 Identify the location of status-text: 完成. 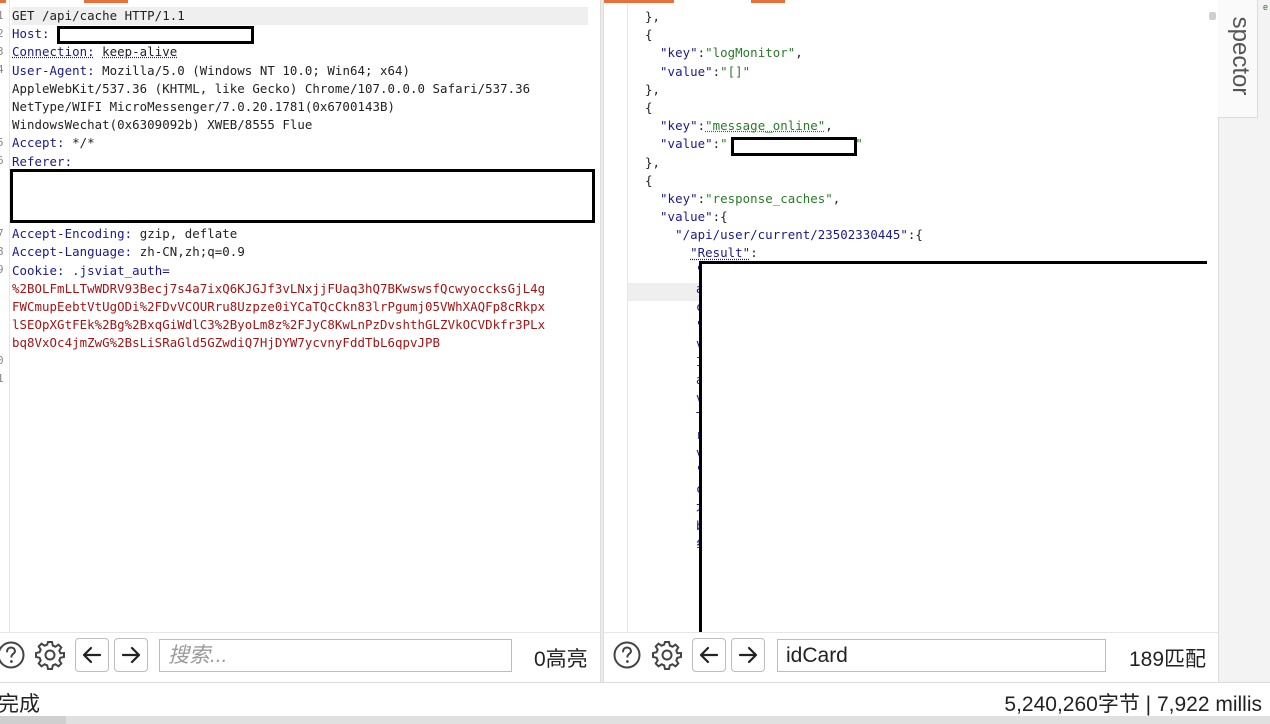
(20, 704).